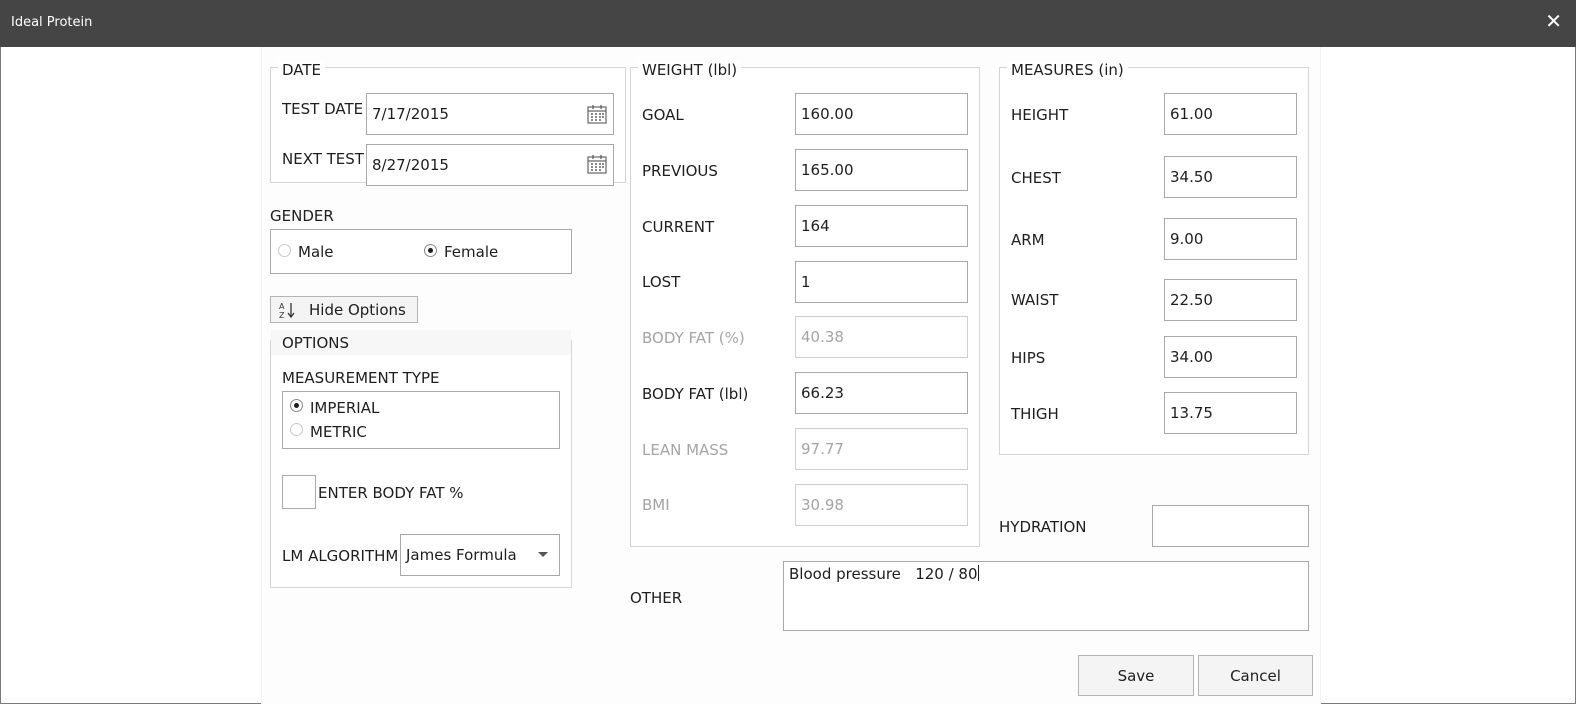 The height and width of the screenshot is (704, 1576). Describe the element at coordinates (471, 252) in the screenshot. I see `female-label: Female` at that location.